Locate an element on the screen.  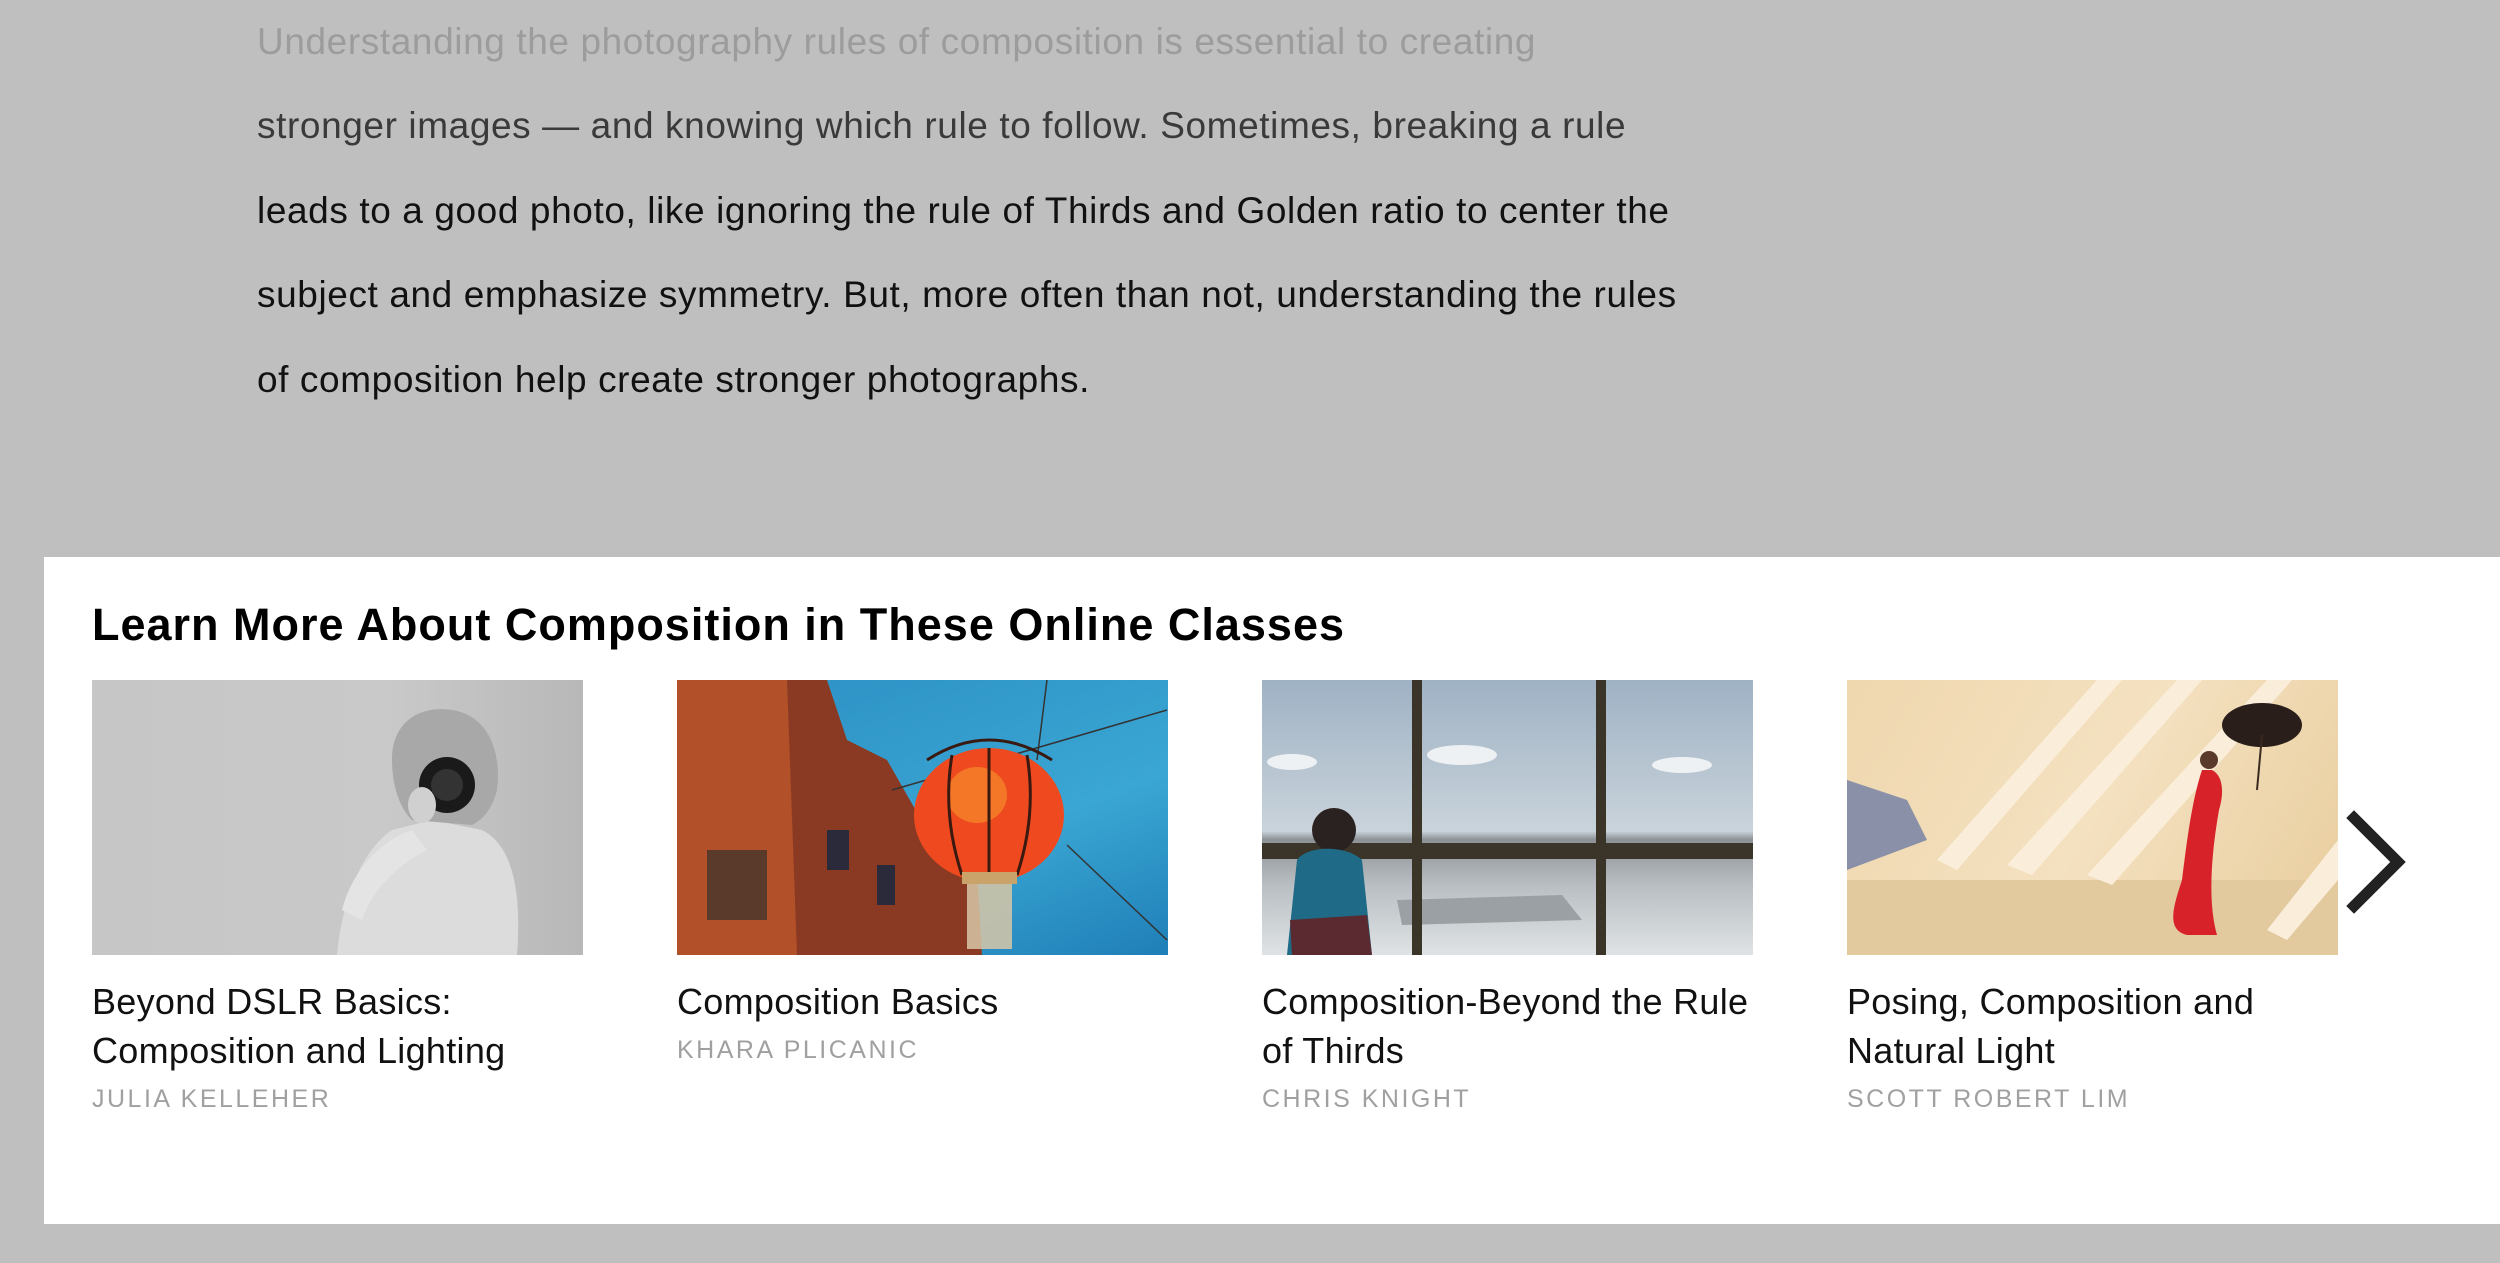
chevron-right-icon is located at coordinates (2376, 862).